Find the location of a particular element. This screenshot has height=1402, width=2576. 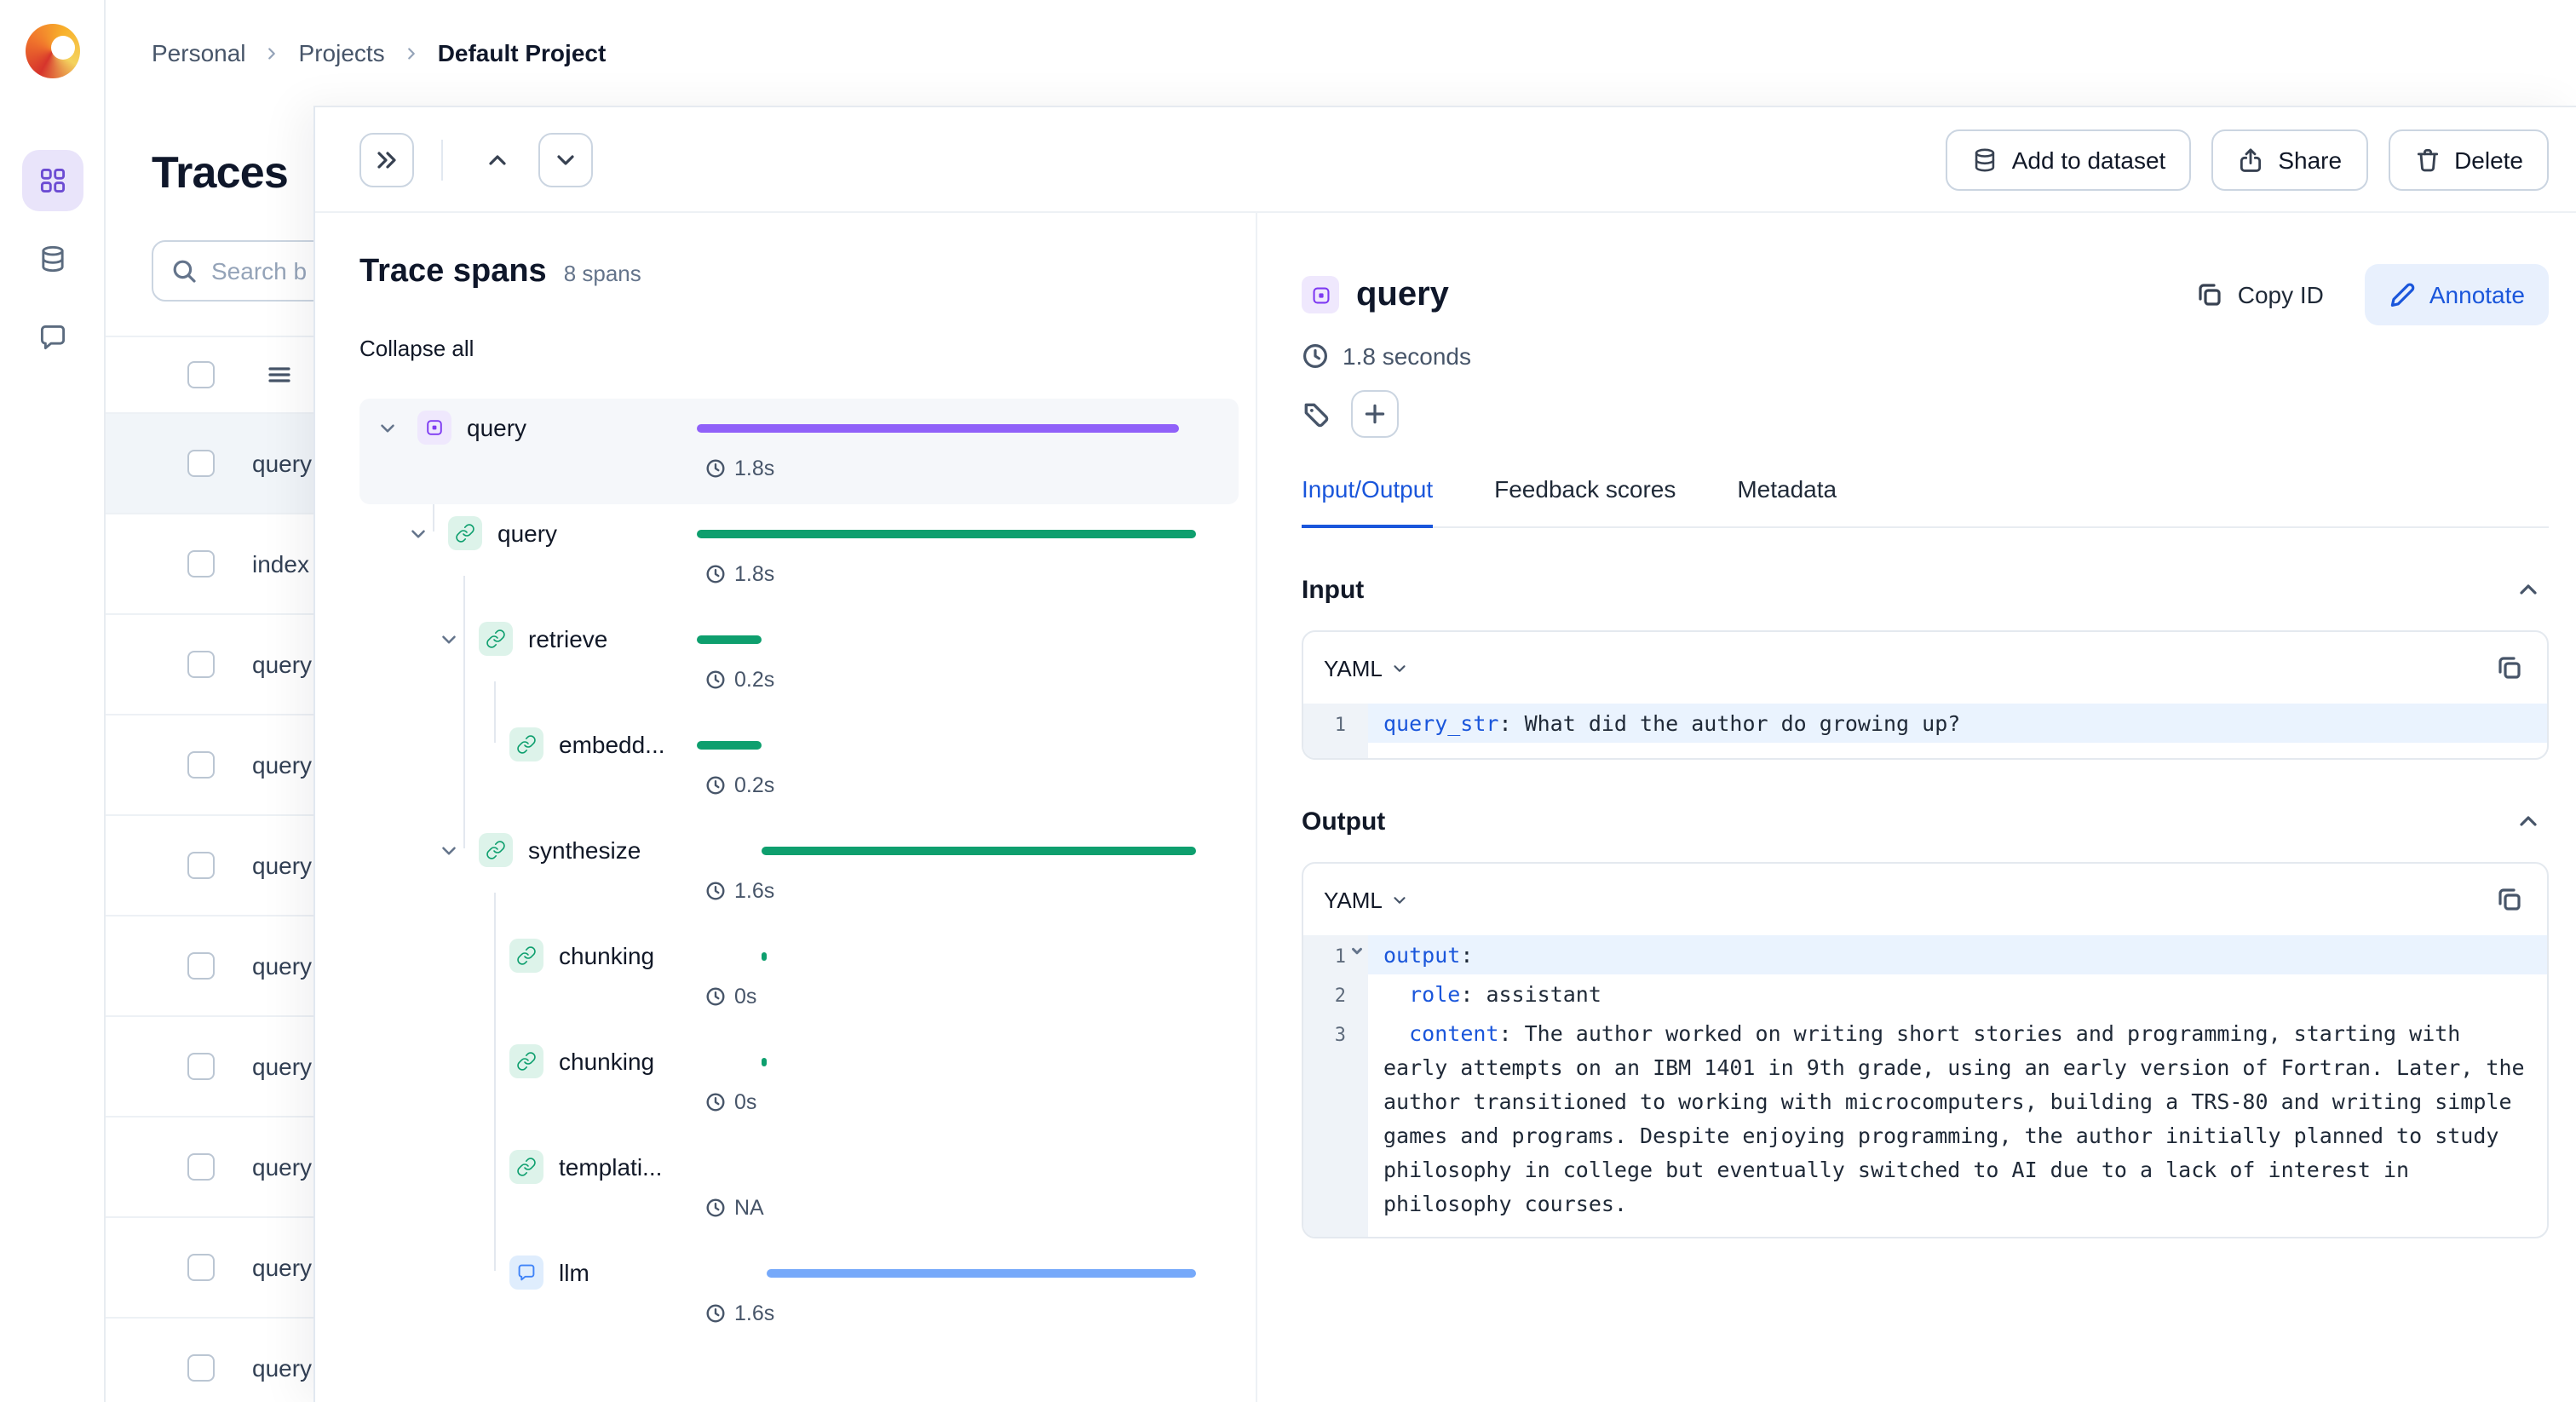

llm-icon is located at coordinates (526, 1272).